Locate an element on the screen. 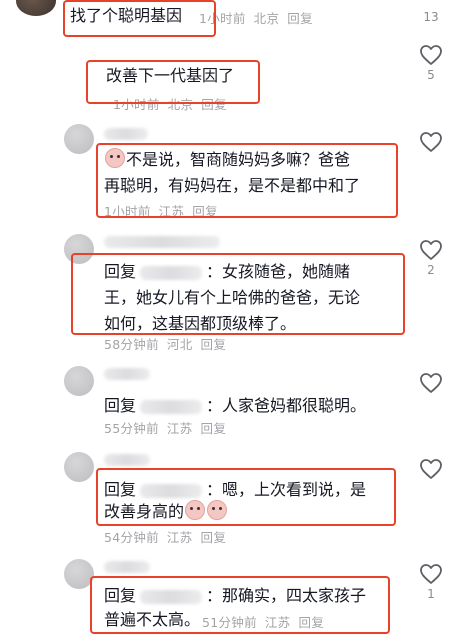  comment-text: 回复 ：人家爸妈都很聪明。 is located at coordinates (235, 405).